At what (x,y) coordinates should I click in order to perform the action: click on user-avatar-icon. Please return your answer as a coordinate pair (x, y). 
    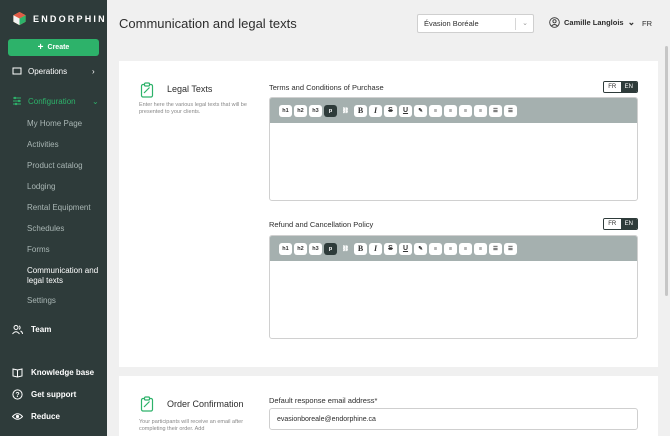
    Looking at the image, I should click on (554, 22).